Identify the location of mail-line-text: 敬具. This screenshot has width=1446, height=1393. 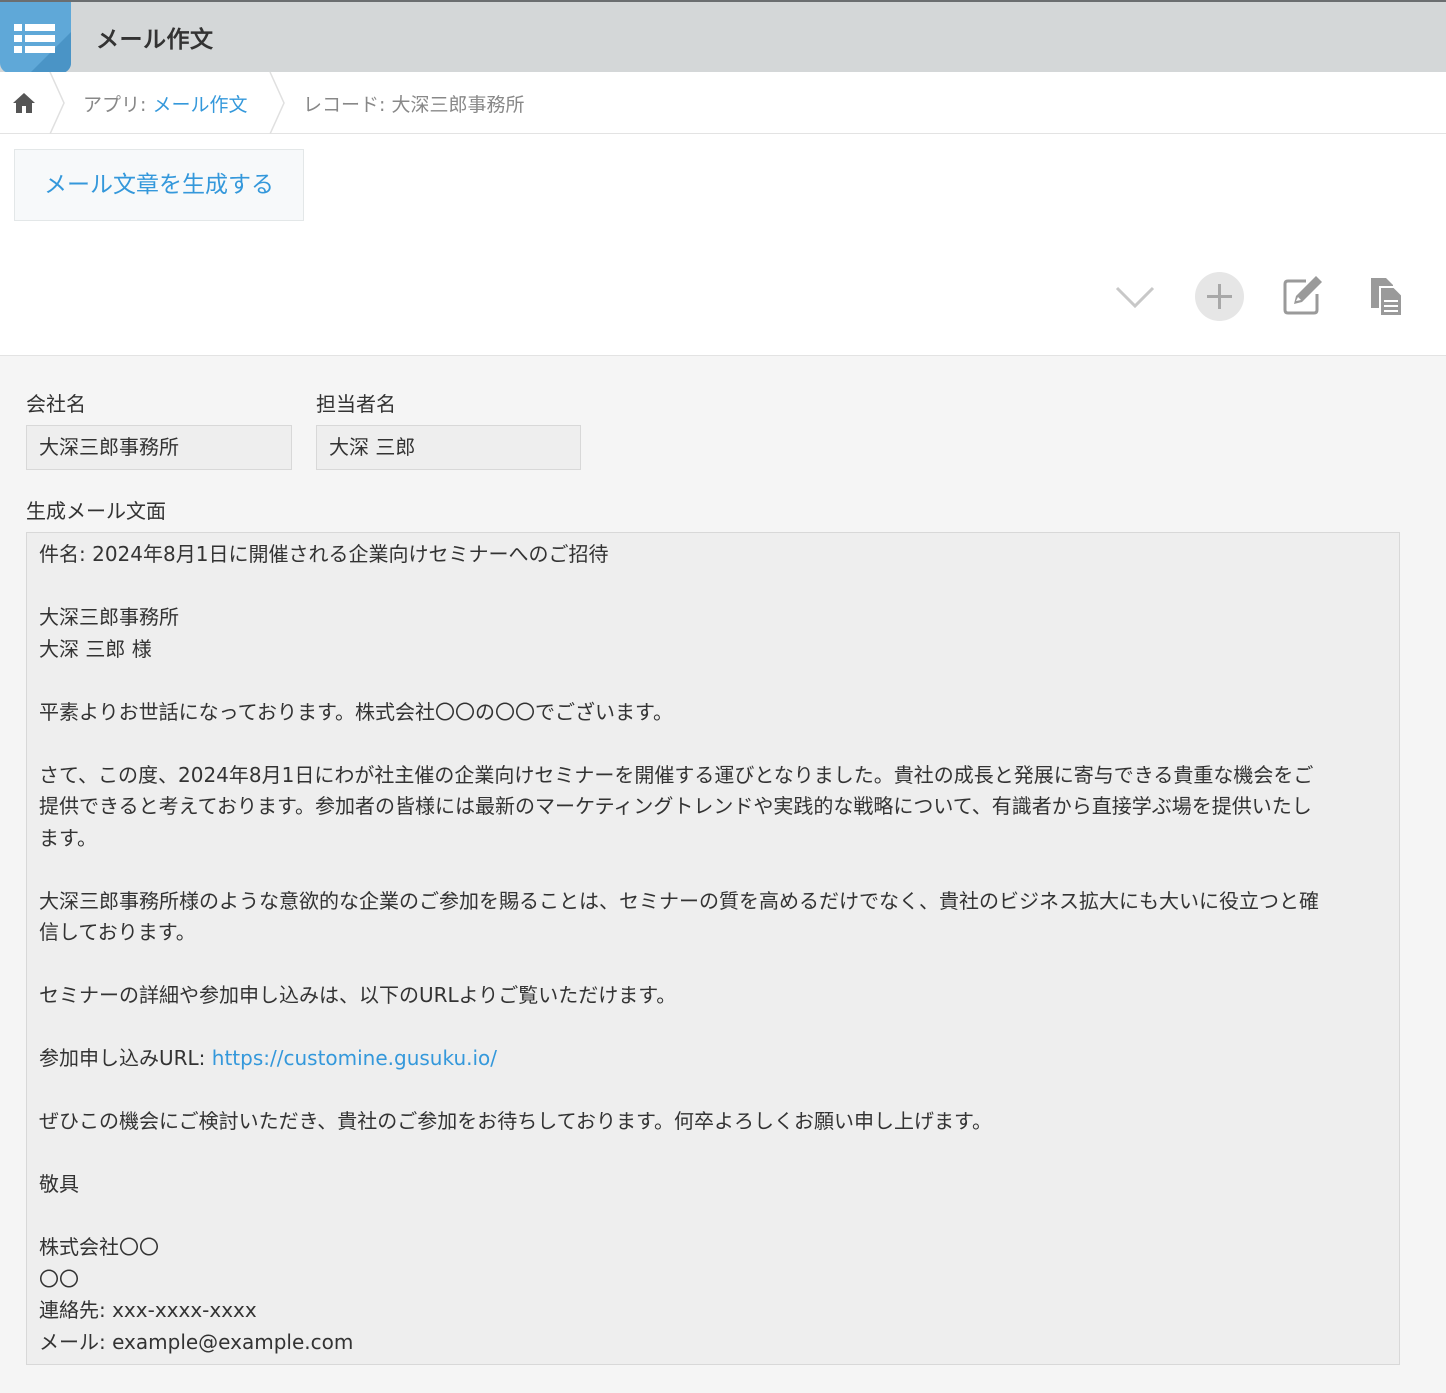
(59, 1184).